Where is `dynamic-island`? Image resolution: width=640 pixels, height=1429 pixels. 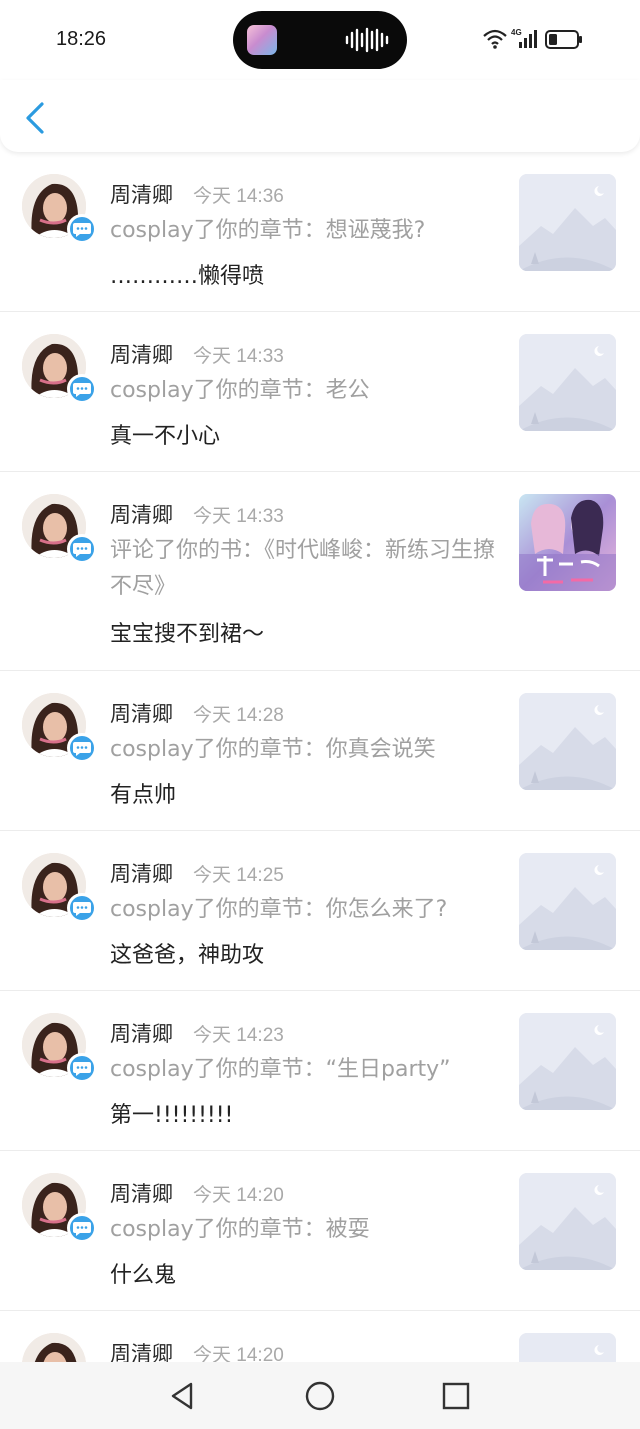 dynamic-island is located at coordinates (320, 40).